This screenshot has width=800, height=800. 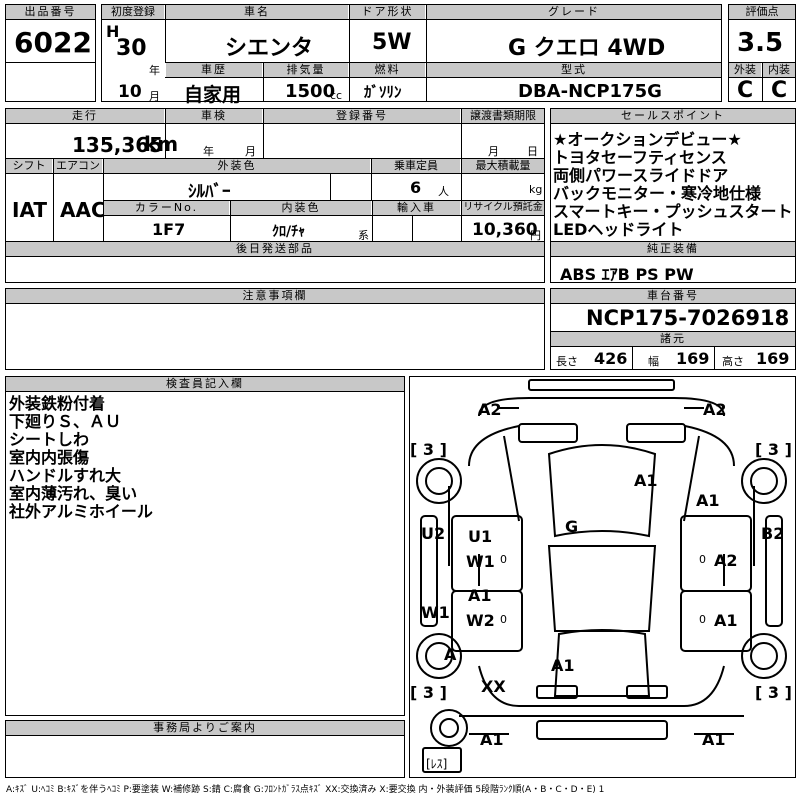 What do you see at coordinates (536, 189) in the screenshot?
I see `load-unit: kg` at bounding box center [536, 189].